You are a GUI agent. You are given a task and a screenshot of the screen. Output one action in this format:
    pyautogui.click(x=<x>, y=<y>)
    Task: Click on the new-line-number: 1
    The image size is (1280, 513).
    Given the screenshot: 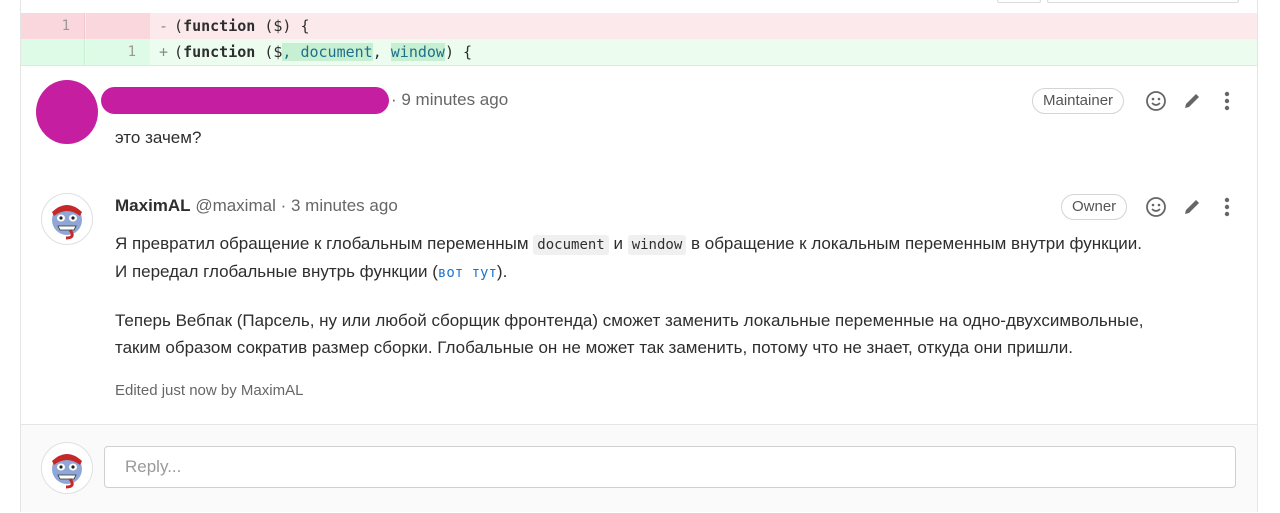 What is the action you would take?
    pyautogui.click(x=118, y=52)
    